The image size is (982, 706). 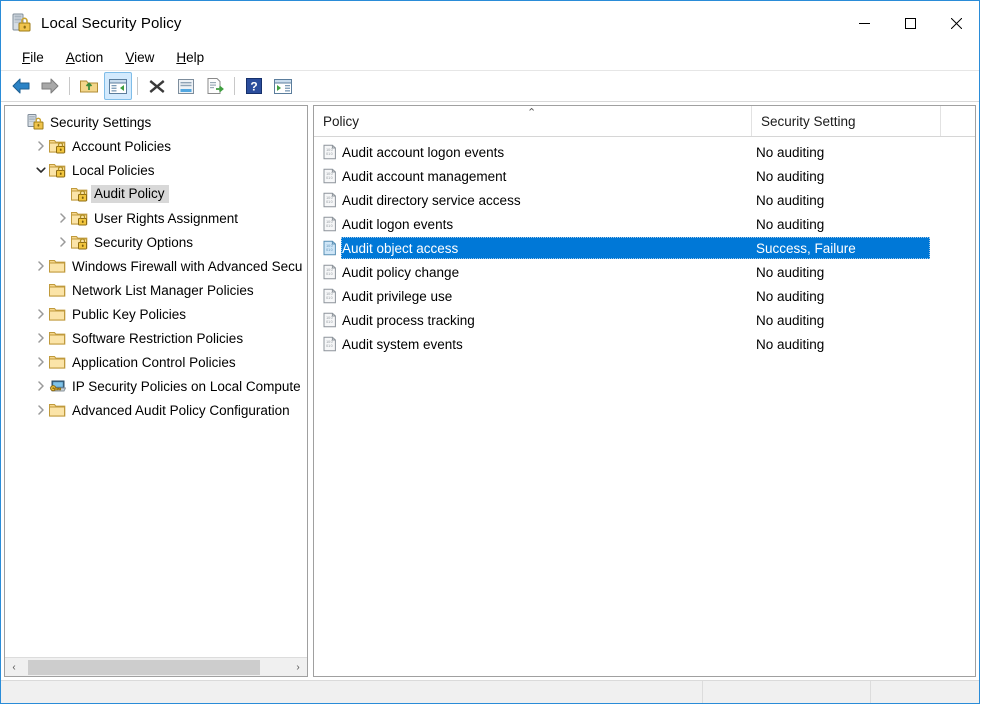 I want to click on column-header-policy: Policy ⌃, so click(x=532, y=121).